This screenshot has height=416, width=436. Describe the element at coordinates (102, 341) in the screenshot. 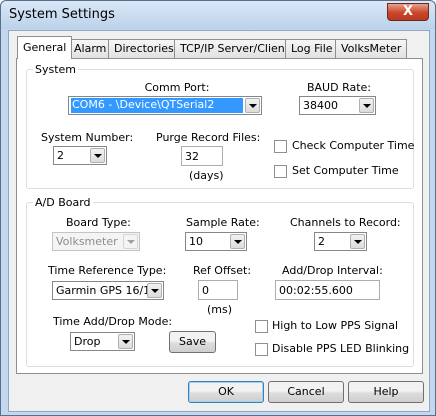

I see `add-drop-mode-select: Drop` at that location.